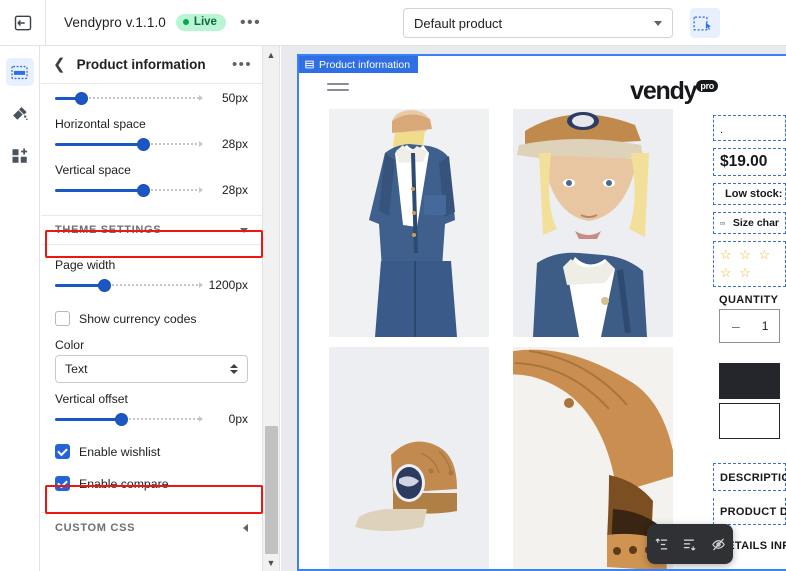 This screenshot has width=786, height=571. What do you see at coordinates (108, 230) in the screenshot?
I see `theme-settings-heading: THEME SETTINGS` at bounding box center [108, 230].